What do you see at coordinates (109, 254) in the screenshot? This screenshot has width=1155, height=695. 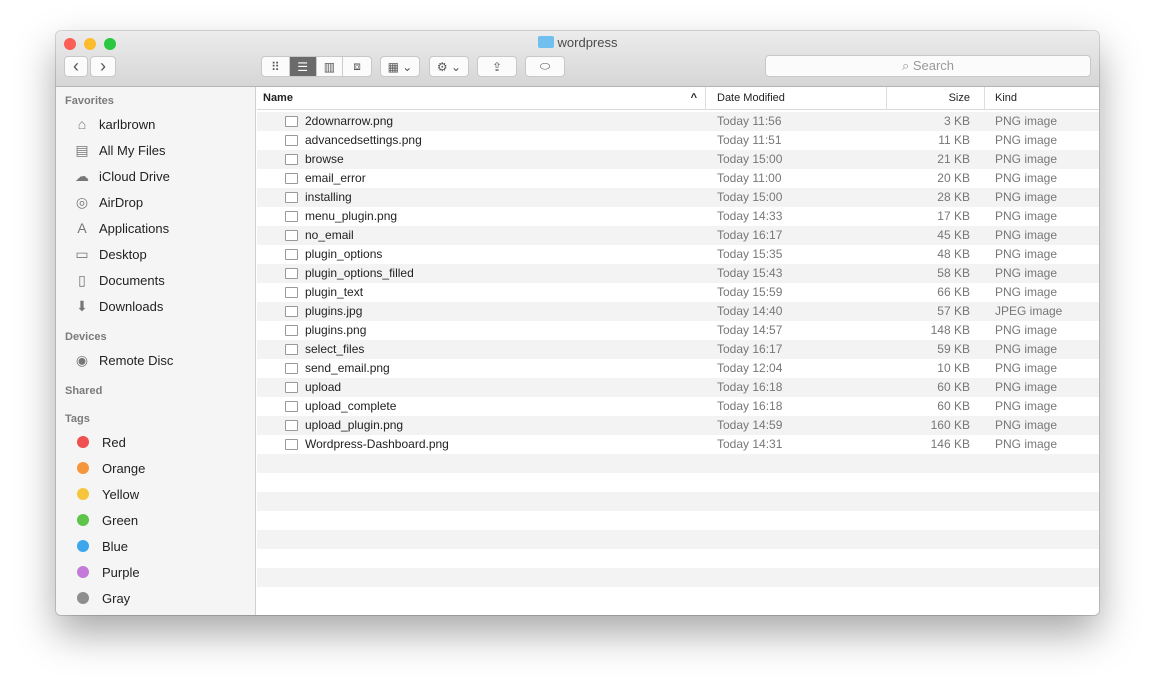 I see `sidebar-item-desktop: ▭ Desktop` at bounding box center [109, 254].